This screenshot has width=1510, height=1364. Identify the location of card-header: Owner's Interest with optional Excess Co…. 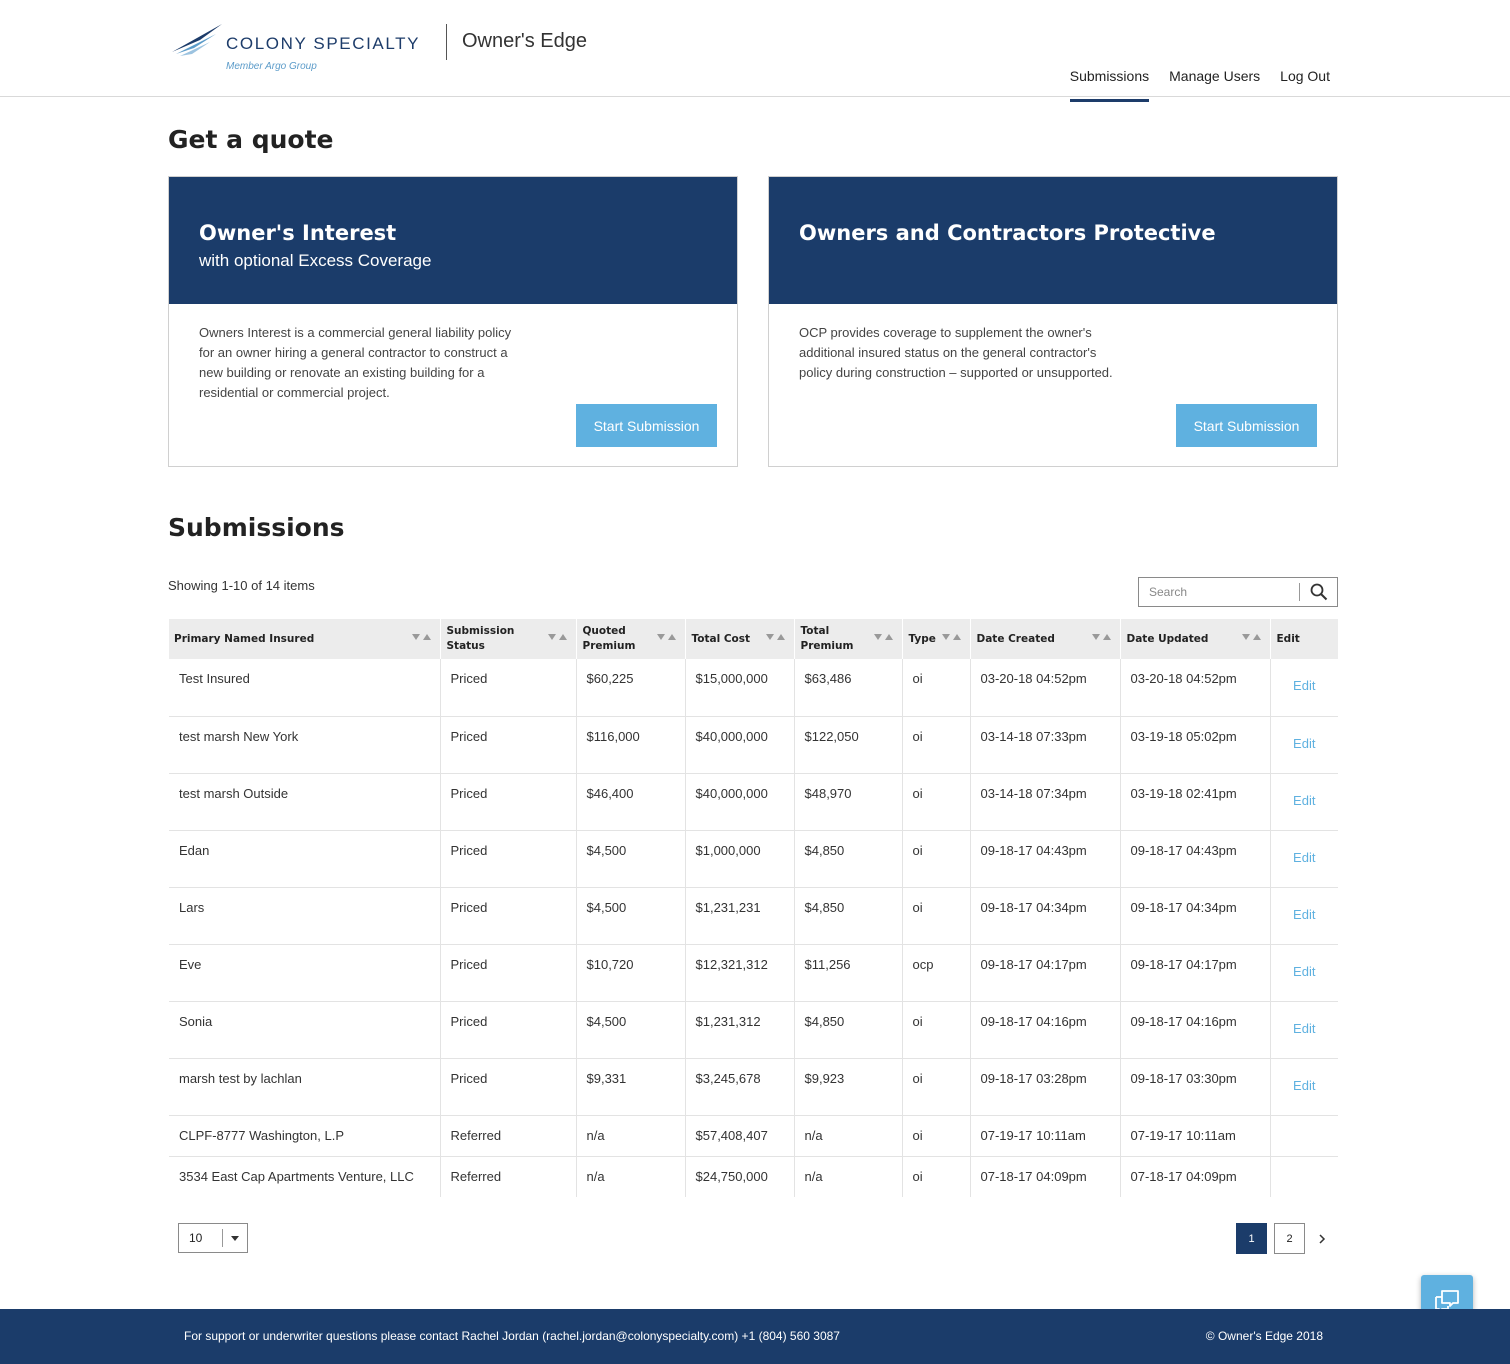
(453, 240).